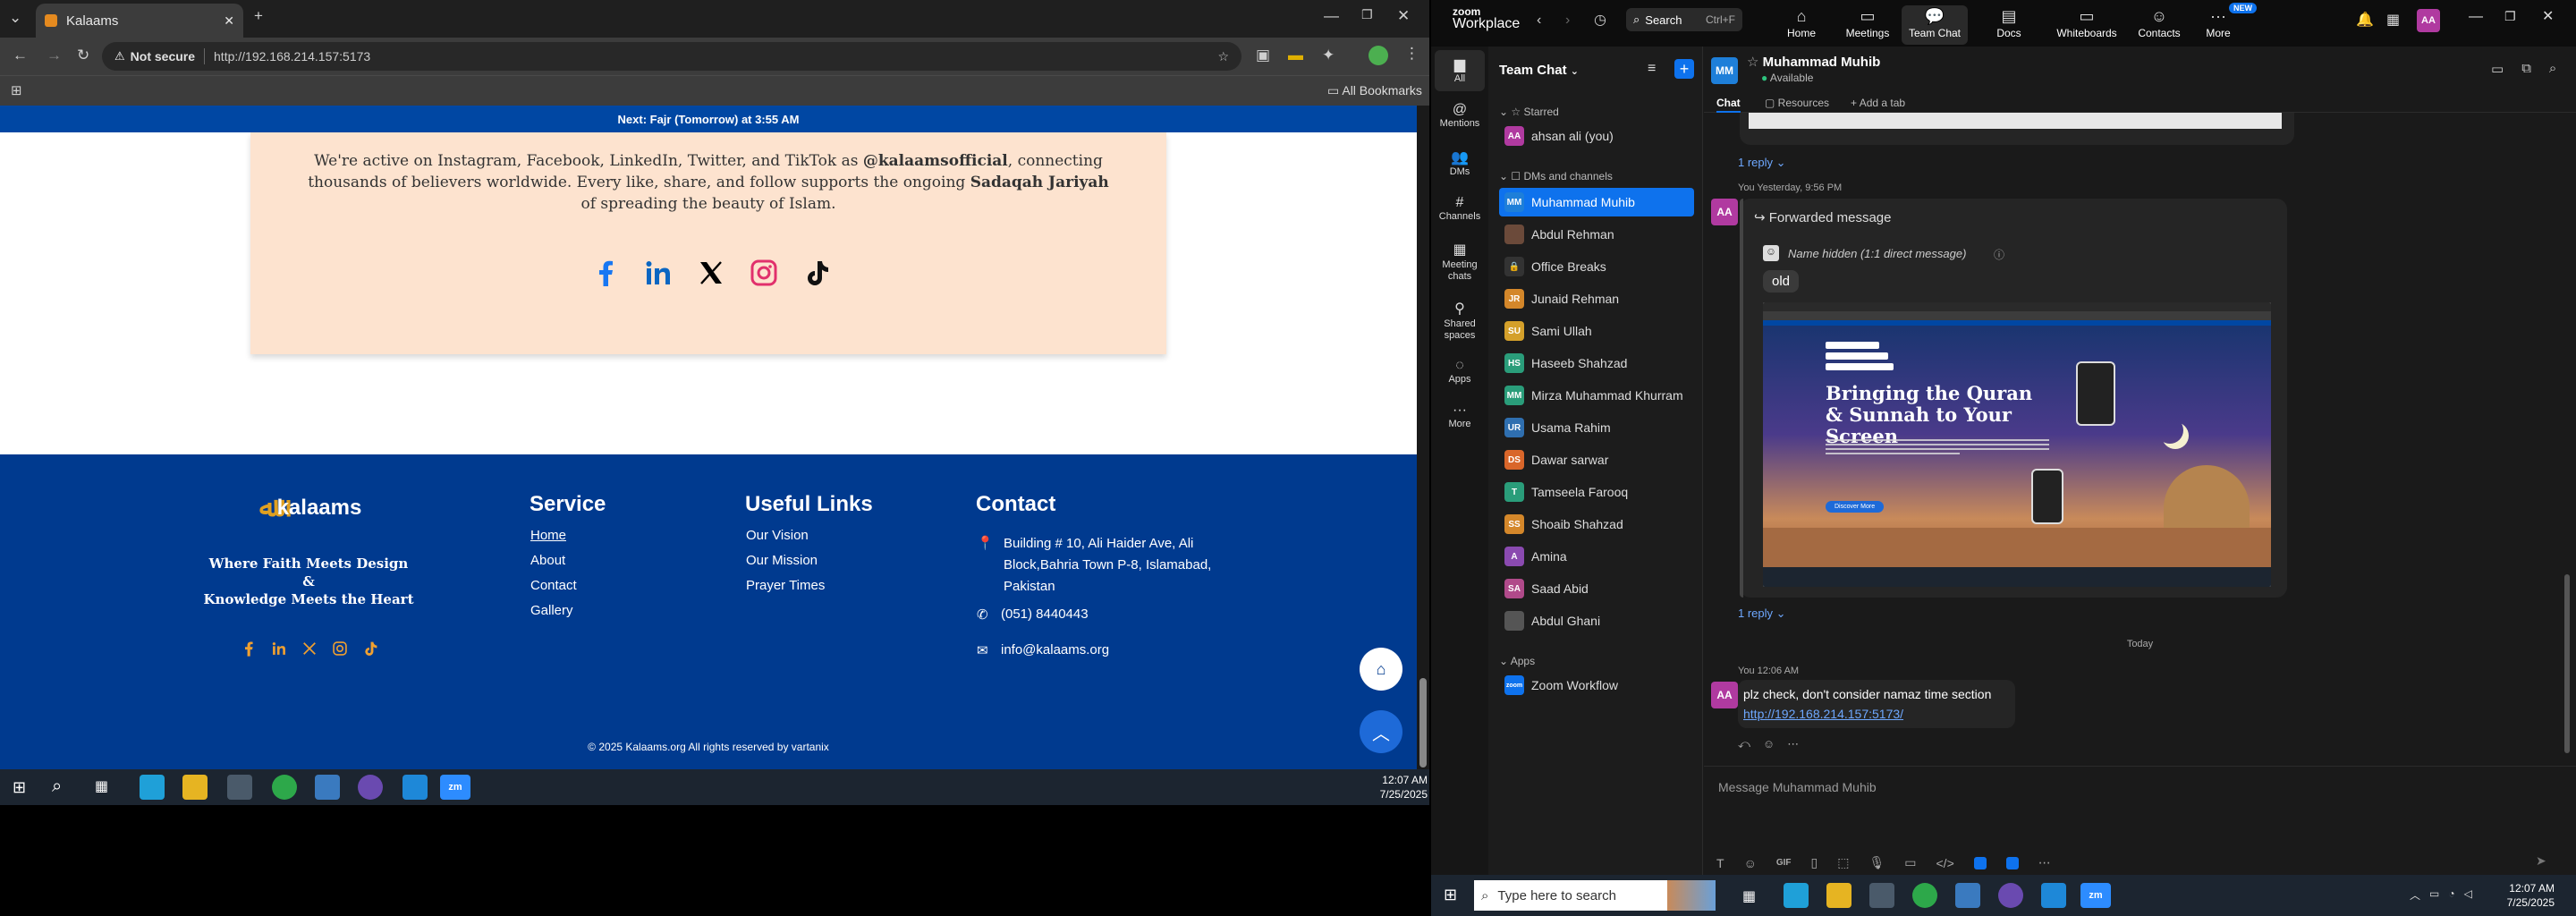  What do you see at coordinates (1045, 614) in the screenshot?
I see `footer-phone: (051) 8440443` at bounding box center [1045, 614].